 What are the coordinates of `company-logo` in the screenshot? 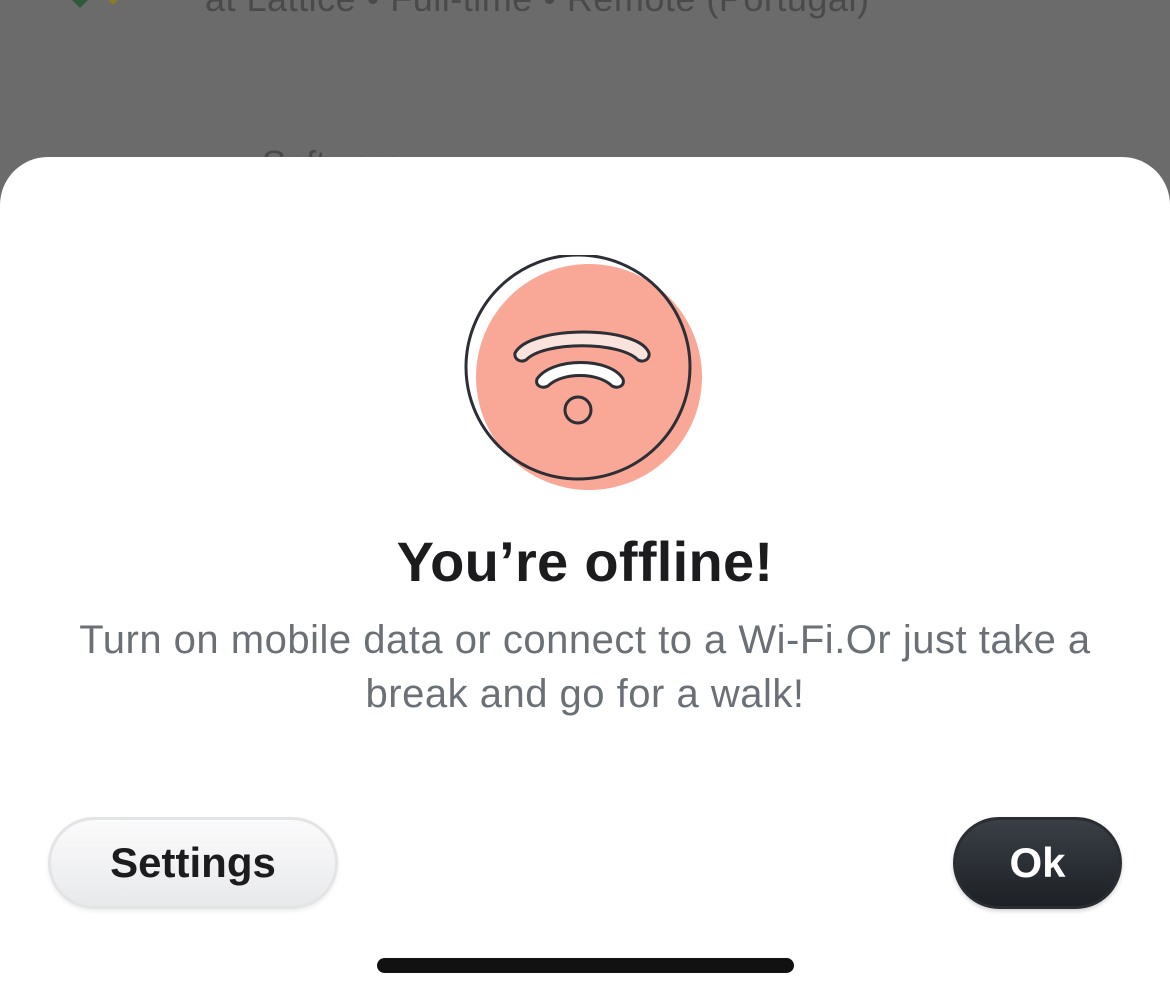 It's located at (95, 4).